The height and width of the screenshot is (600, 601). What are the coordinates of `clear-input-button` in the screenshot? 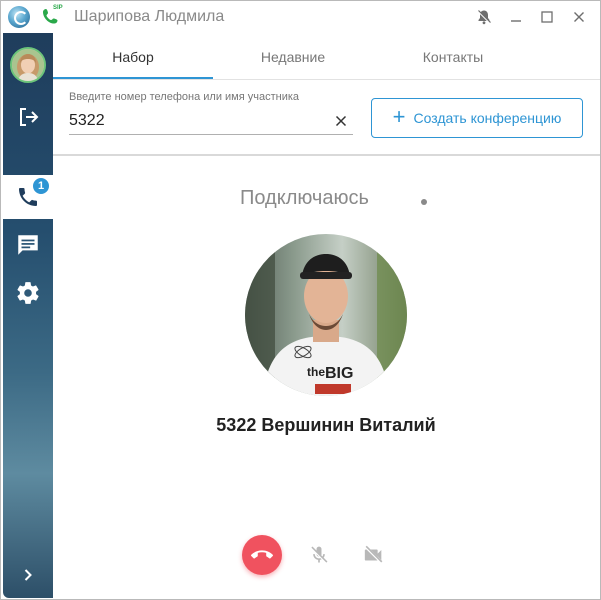 It's located at (341, 121).